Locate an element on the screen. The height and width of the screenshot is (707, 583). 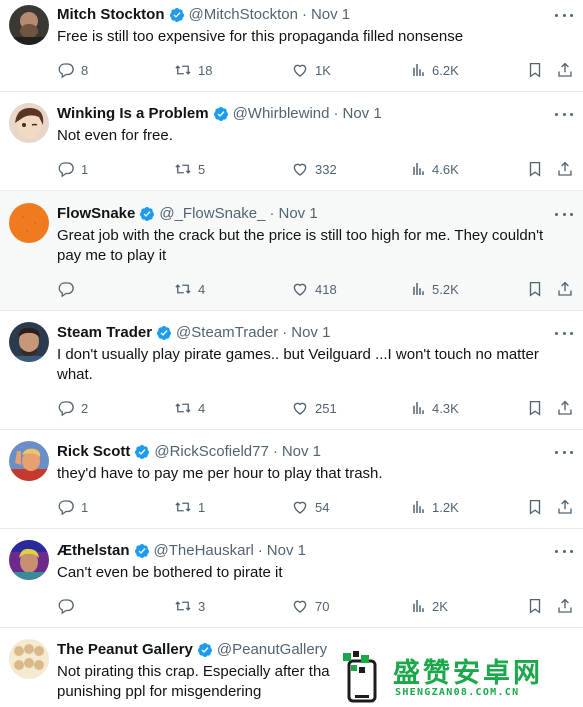
repost-count: 5 is located at coordinates (202, 169).